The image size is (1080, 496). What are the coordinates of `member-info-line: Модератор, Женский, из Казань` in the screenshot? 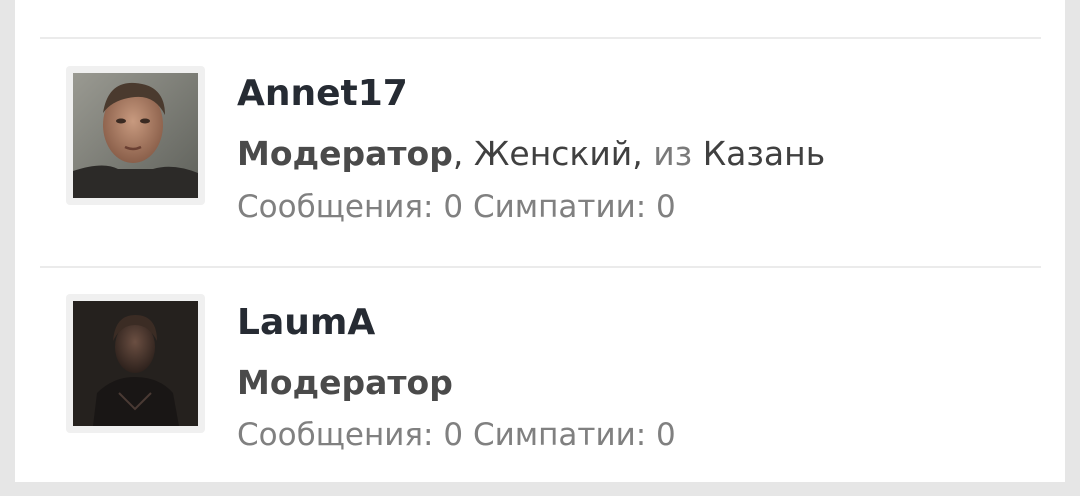 It's located at (531, 153).